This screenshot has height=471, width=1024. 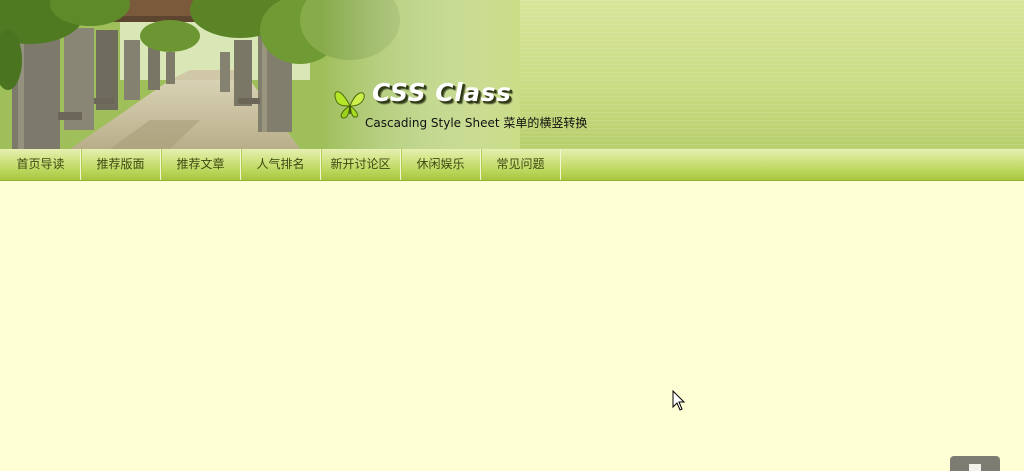 I want to click on nav-item-popularity-ranking: 人气排名, so click(x=281, y=164).